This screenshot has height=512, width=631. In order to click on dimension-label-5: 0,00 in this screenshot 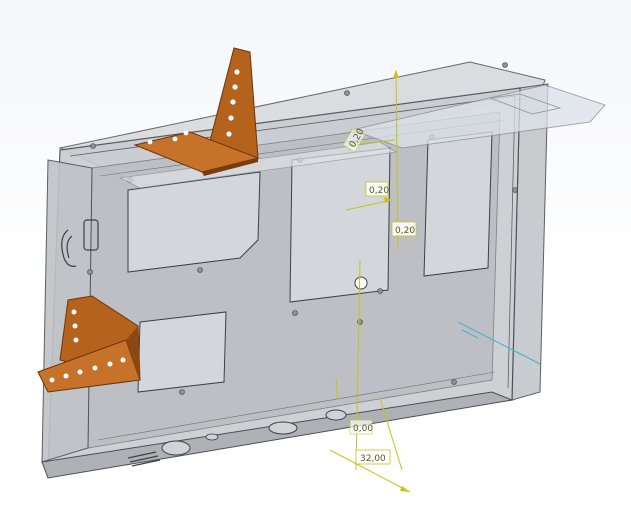, I will do `click(361, 427)`.